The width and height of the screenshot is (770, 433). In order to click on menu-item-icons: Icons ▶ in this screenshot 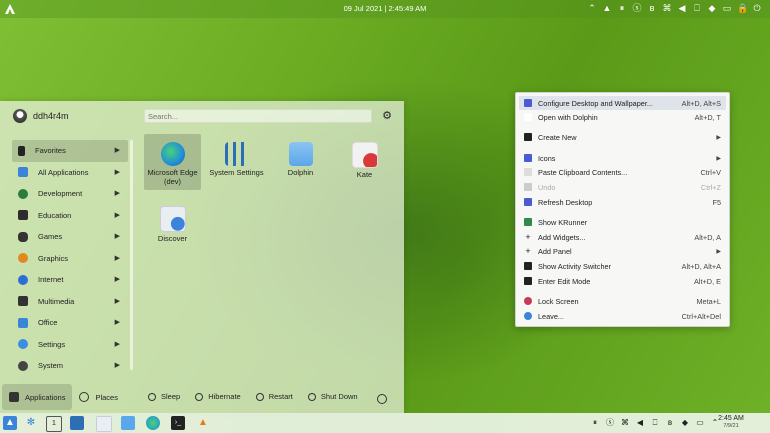, I will do `click(622, 158)`.